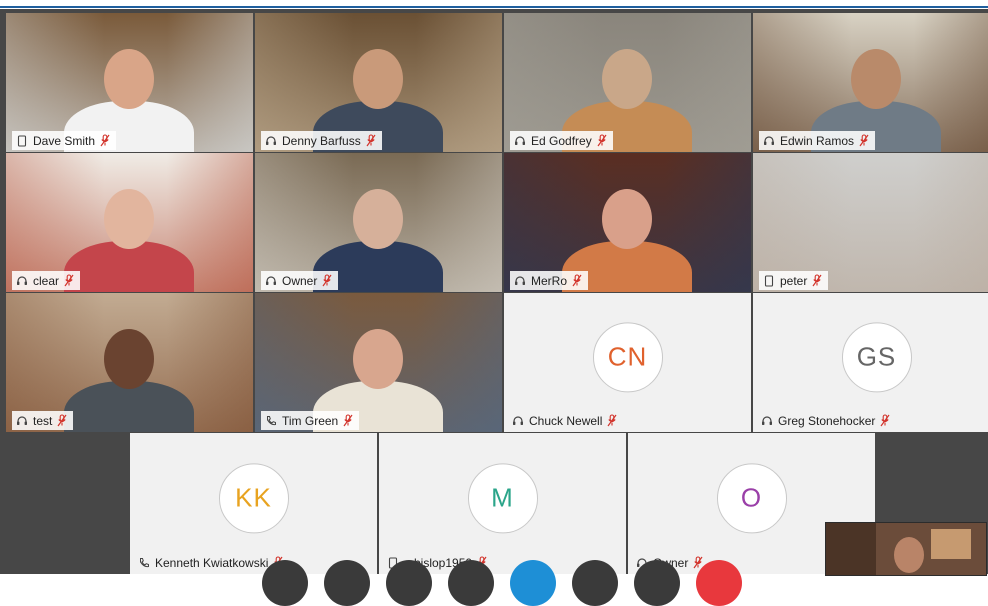 The height and width of the screenshot is (606, 988). I want to click on participant-name-label: MerRo, so click(549, 280).